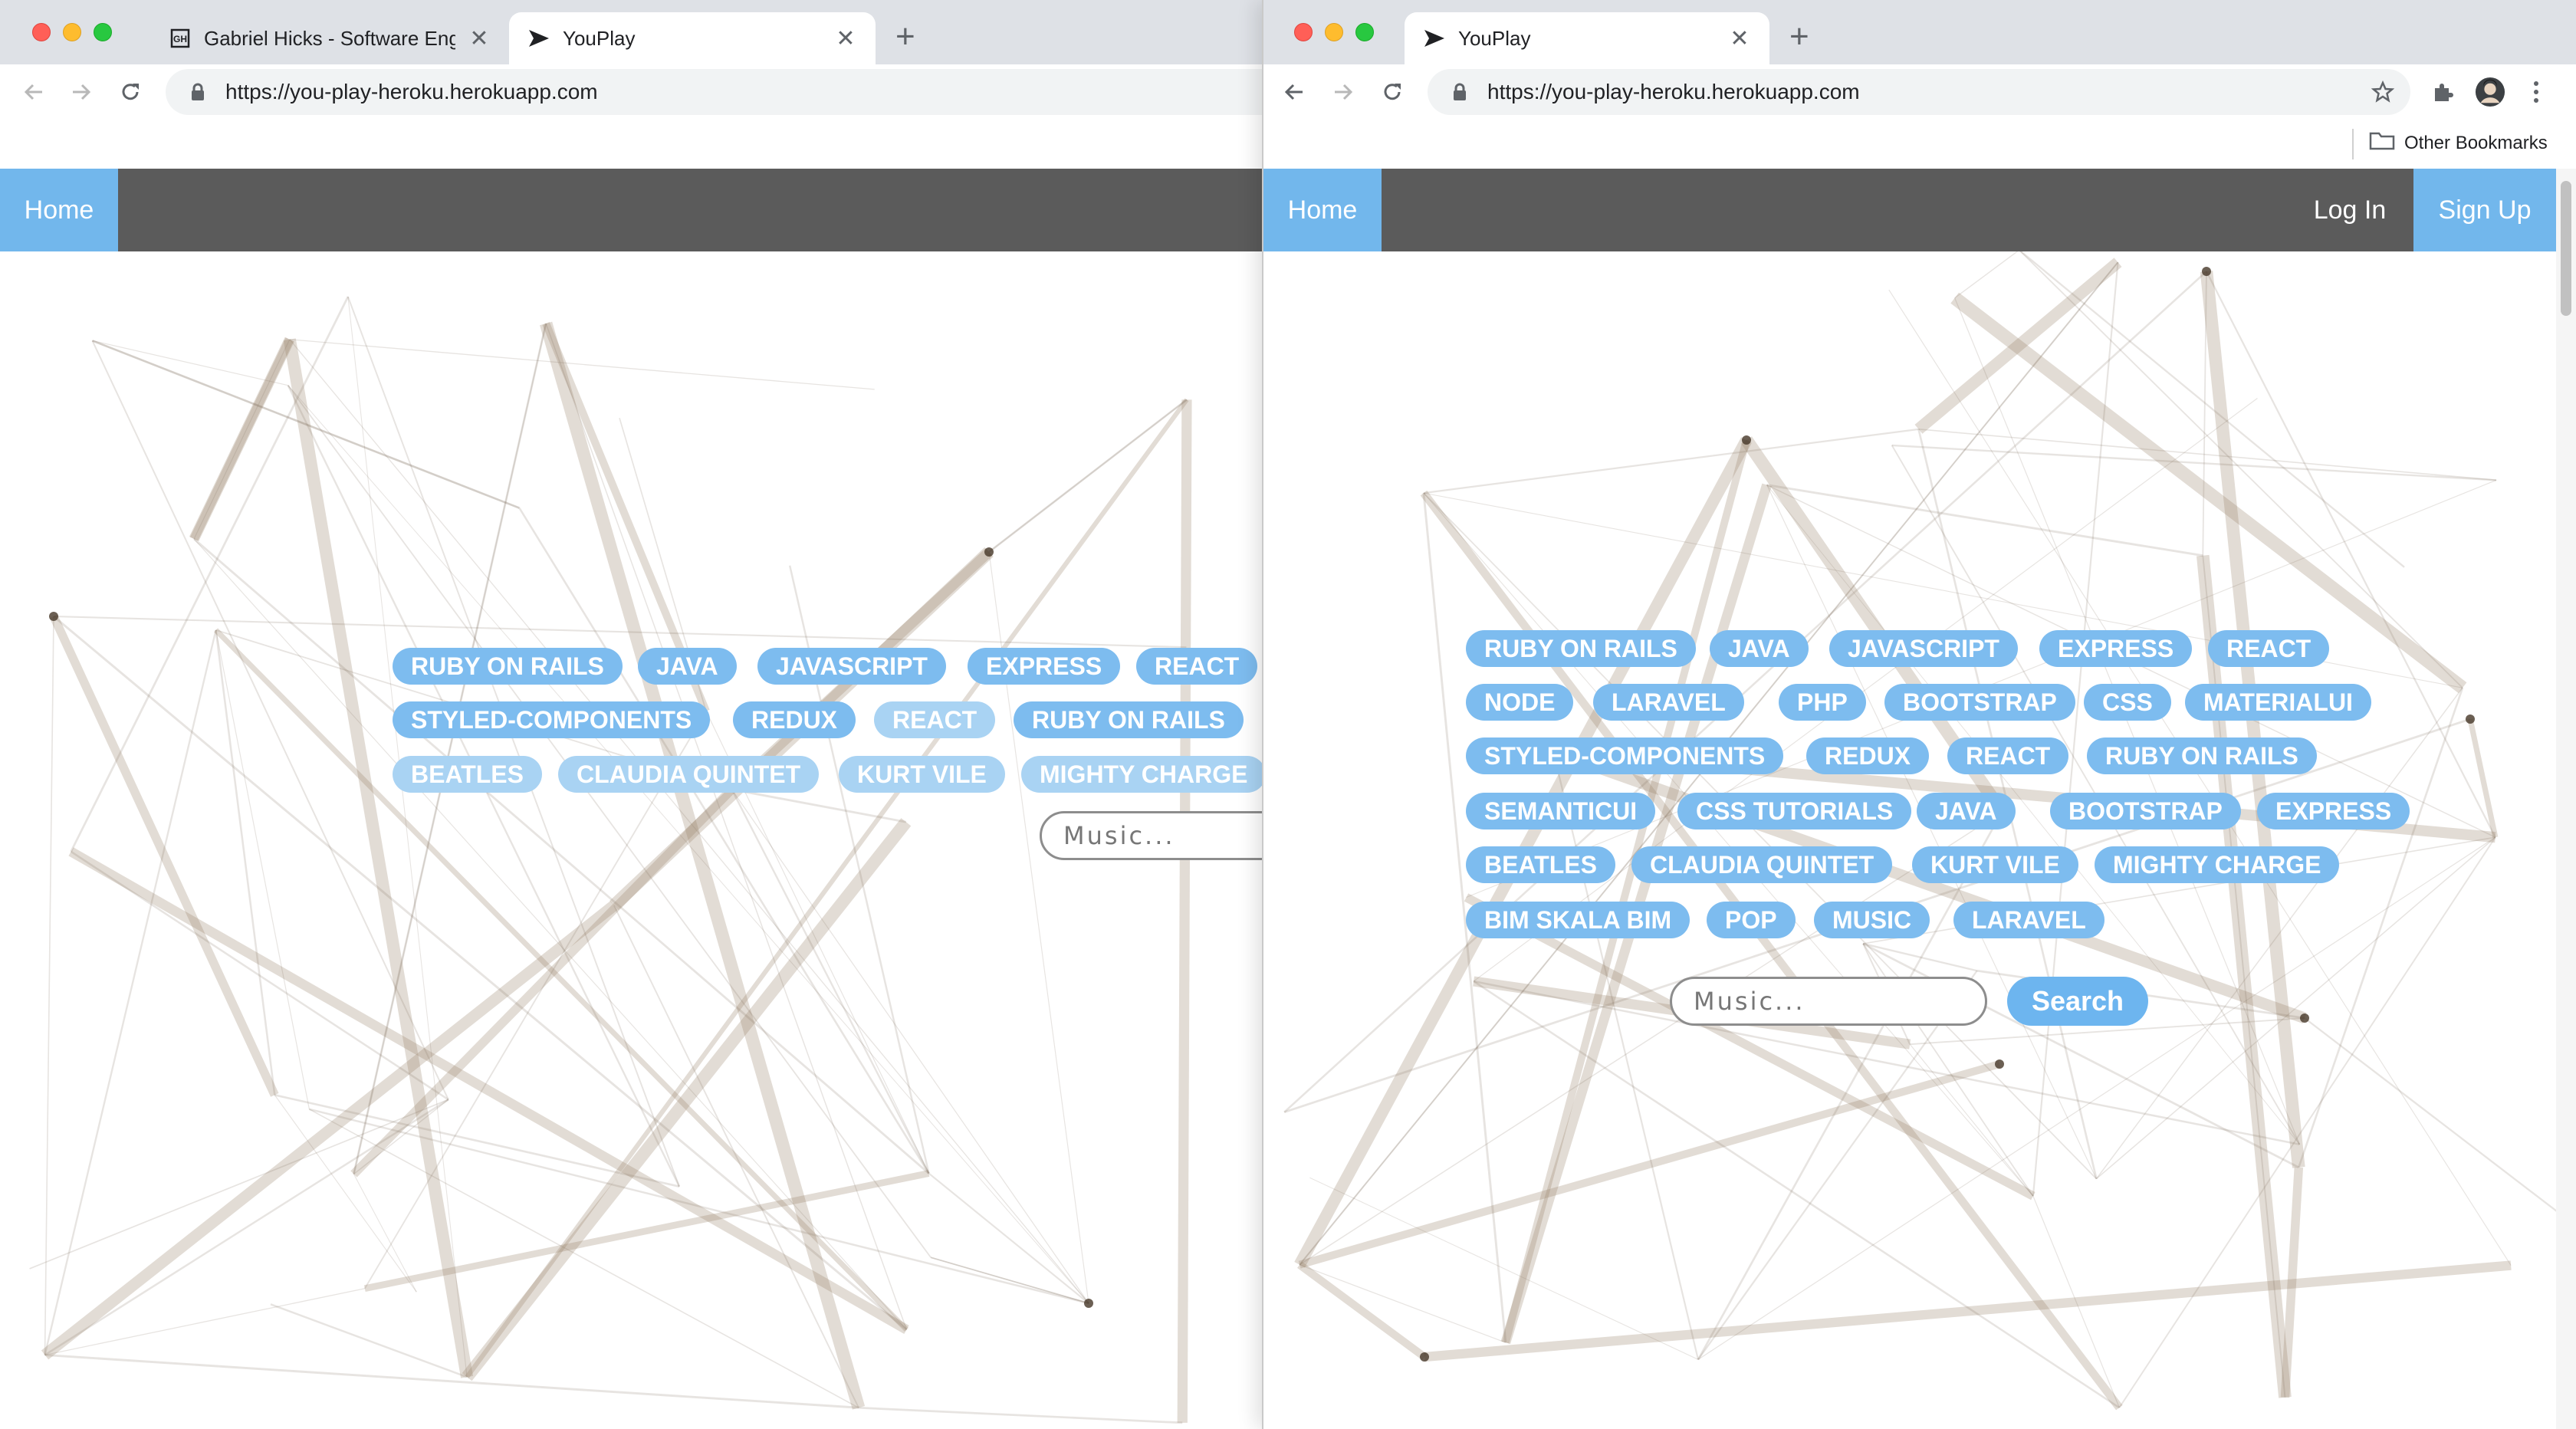  Describe the element at coordinates (1919, 210) in the screenshot. I see `site-navbar: Home Log In Sign Up` at that location.